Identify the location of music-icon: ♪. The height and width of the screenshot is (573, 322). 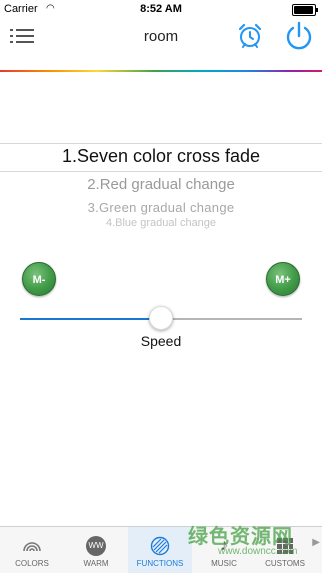
(224, 545).